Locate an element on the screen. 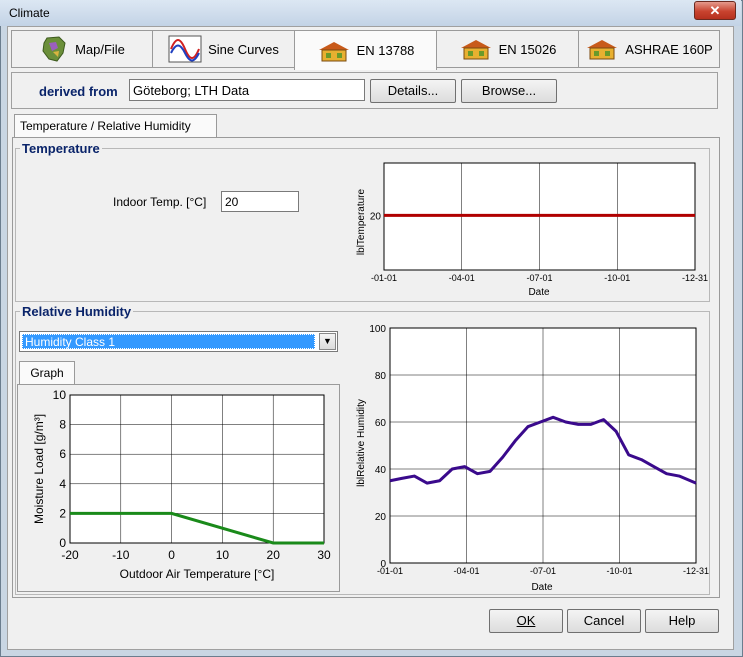 Image resolution: width=743 pixels, height=657 pixels. moisture-x-tick: 20 is located at coordinates (274, 555).